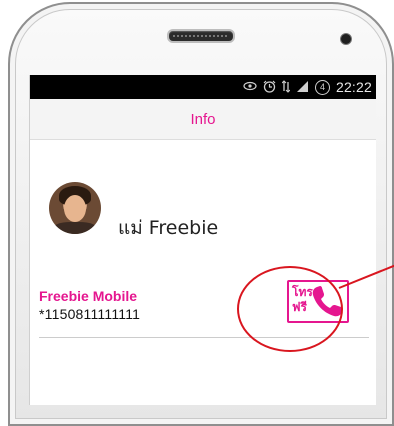 This screenshot has width=394, height=426. I want to click on app-header: Info, so click(203, 119).